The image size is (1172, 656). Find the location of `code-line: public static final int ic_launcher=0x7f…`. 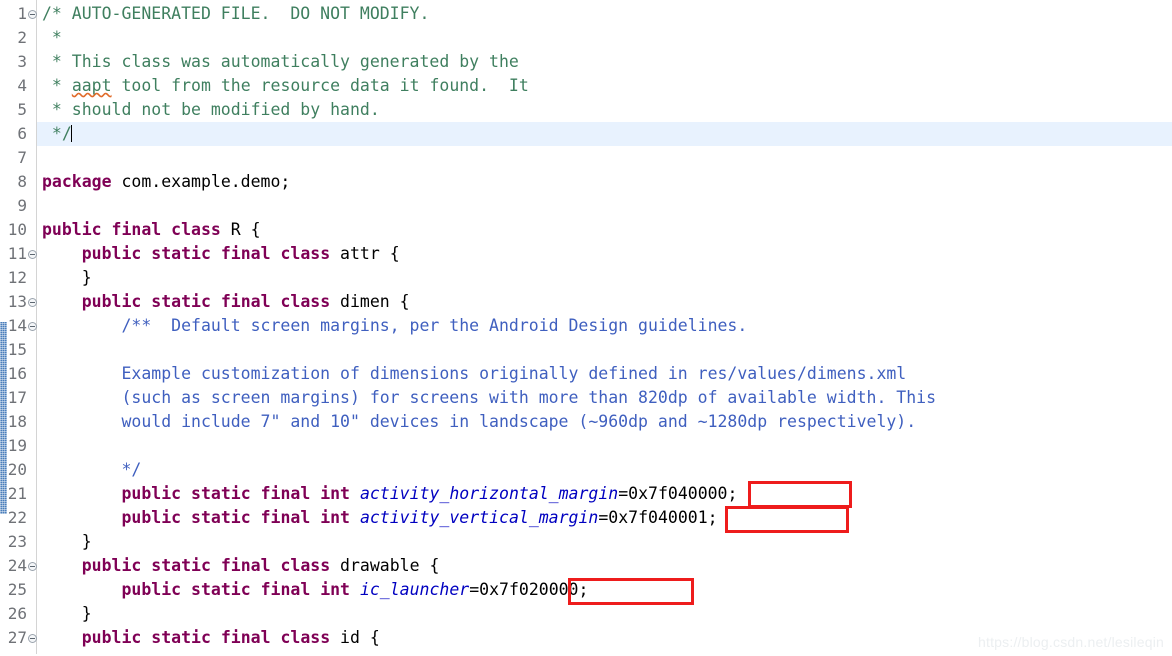

code-line: public static final int ic_launcher=0x7f… is located at coordinates (604, 590).